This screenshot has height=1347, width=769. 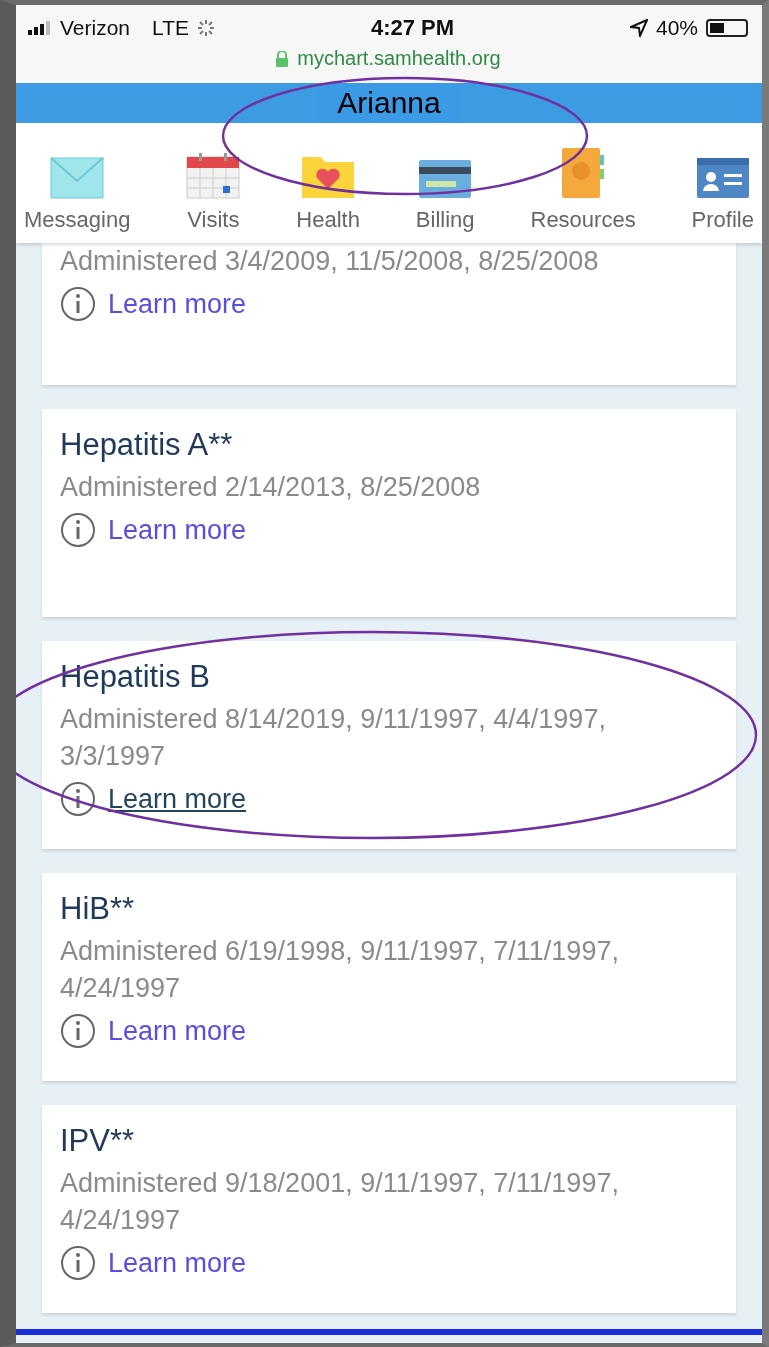 I want to click on network-type: LTE, so click(x=170, y=28).